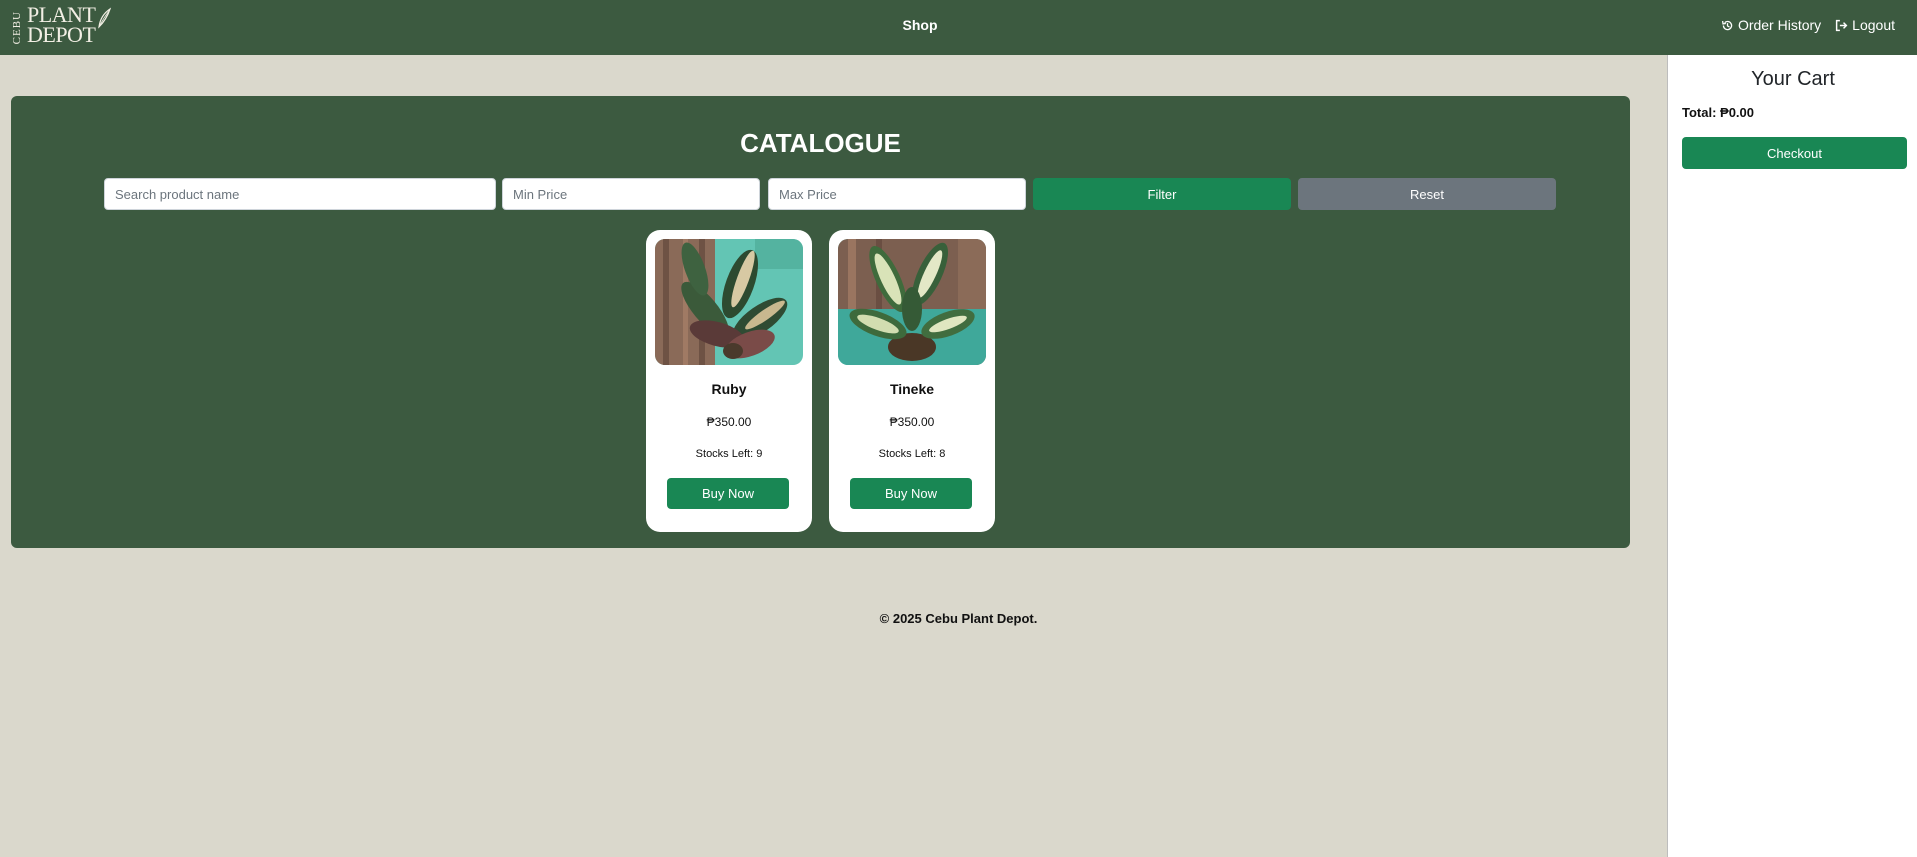 The width and height of the screenshot is (1917, 857). Describe the element at coordinates (1727, 25) in the screenshot. I see `history-icon` at that location.